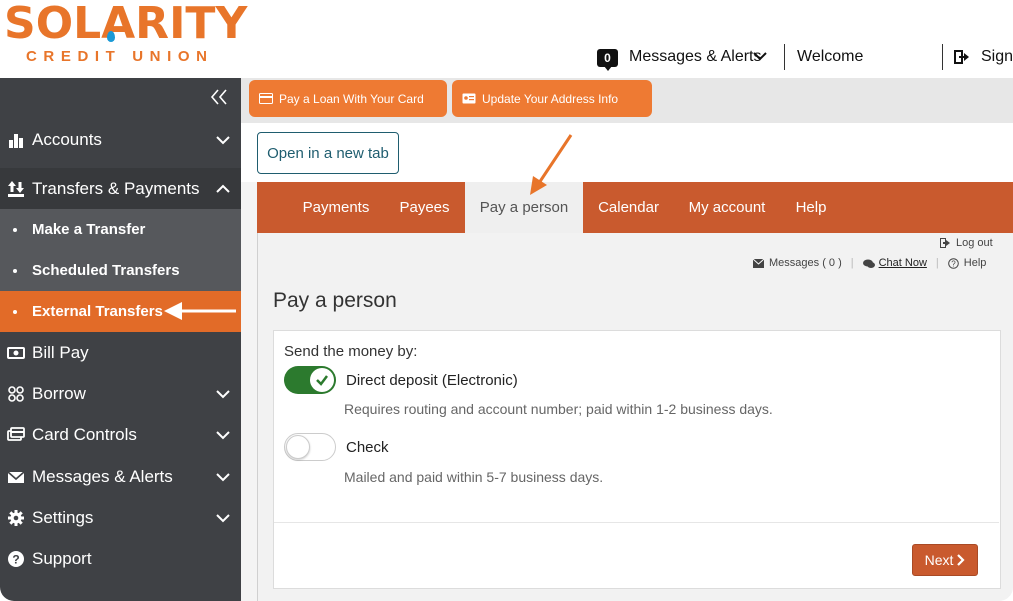 The width and height of the screenshot is (1013, 601). Describe the element at coordinates (328, 153) in the screenshot. I see `open-new-tab-button: Open in a new tab` at that location.